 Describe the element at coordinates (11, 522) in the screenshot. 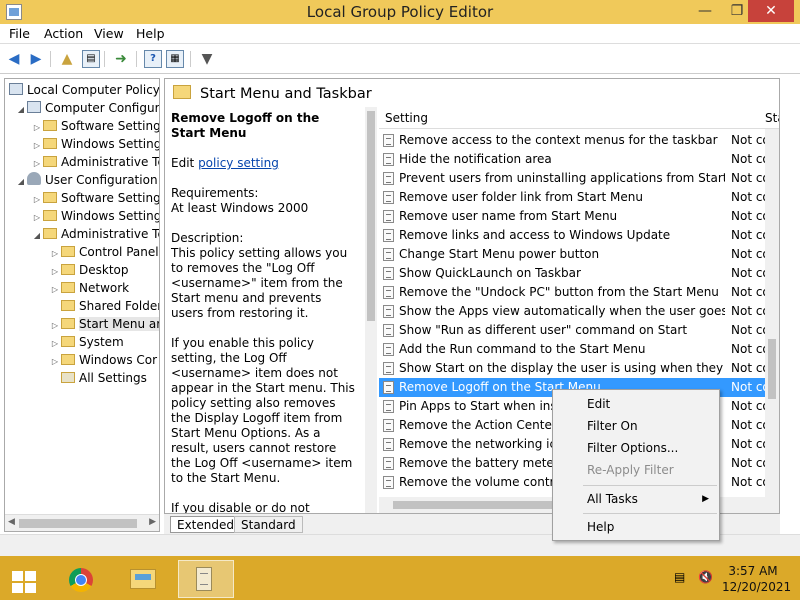

I see `scroll-left-icon: ◀` at that location.